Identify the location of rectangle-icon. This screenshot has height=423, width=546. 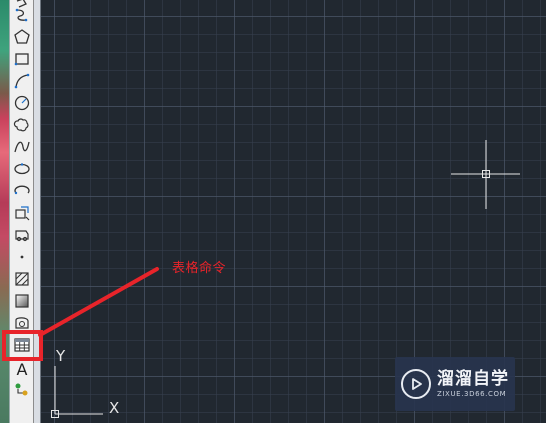
(22, 59).